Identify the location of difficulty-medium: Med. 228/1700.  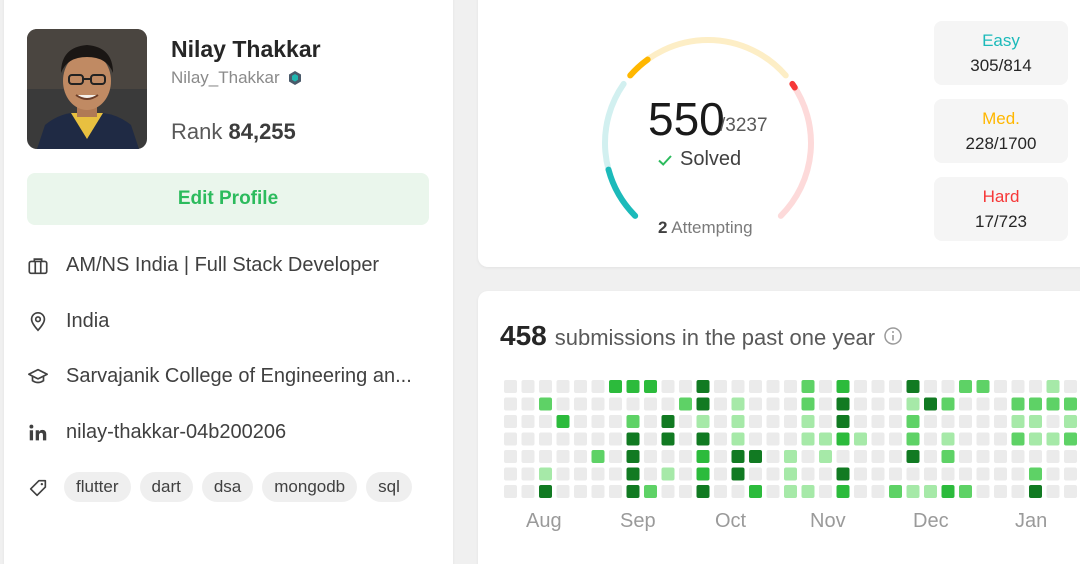
(1001, 131).